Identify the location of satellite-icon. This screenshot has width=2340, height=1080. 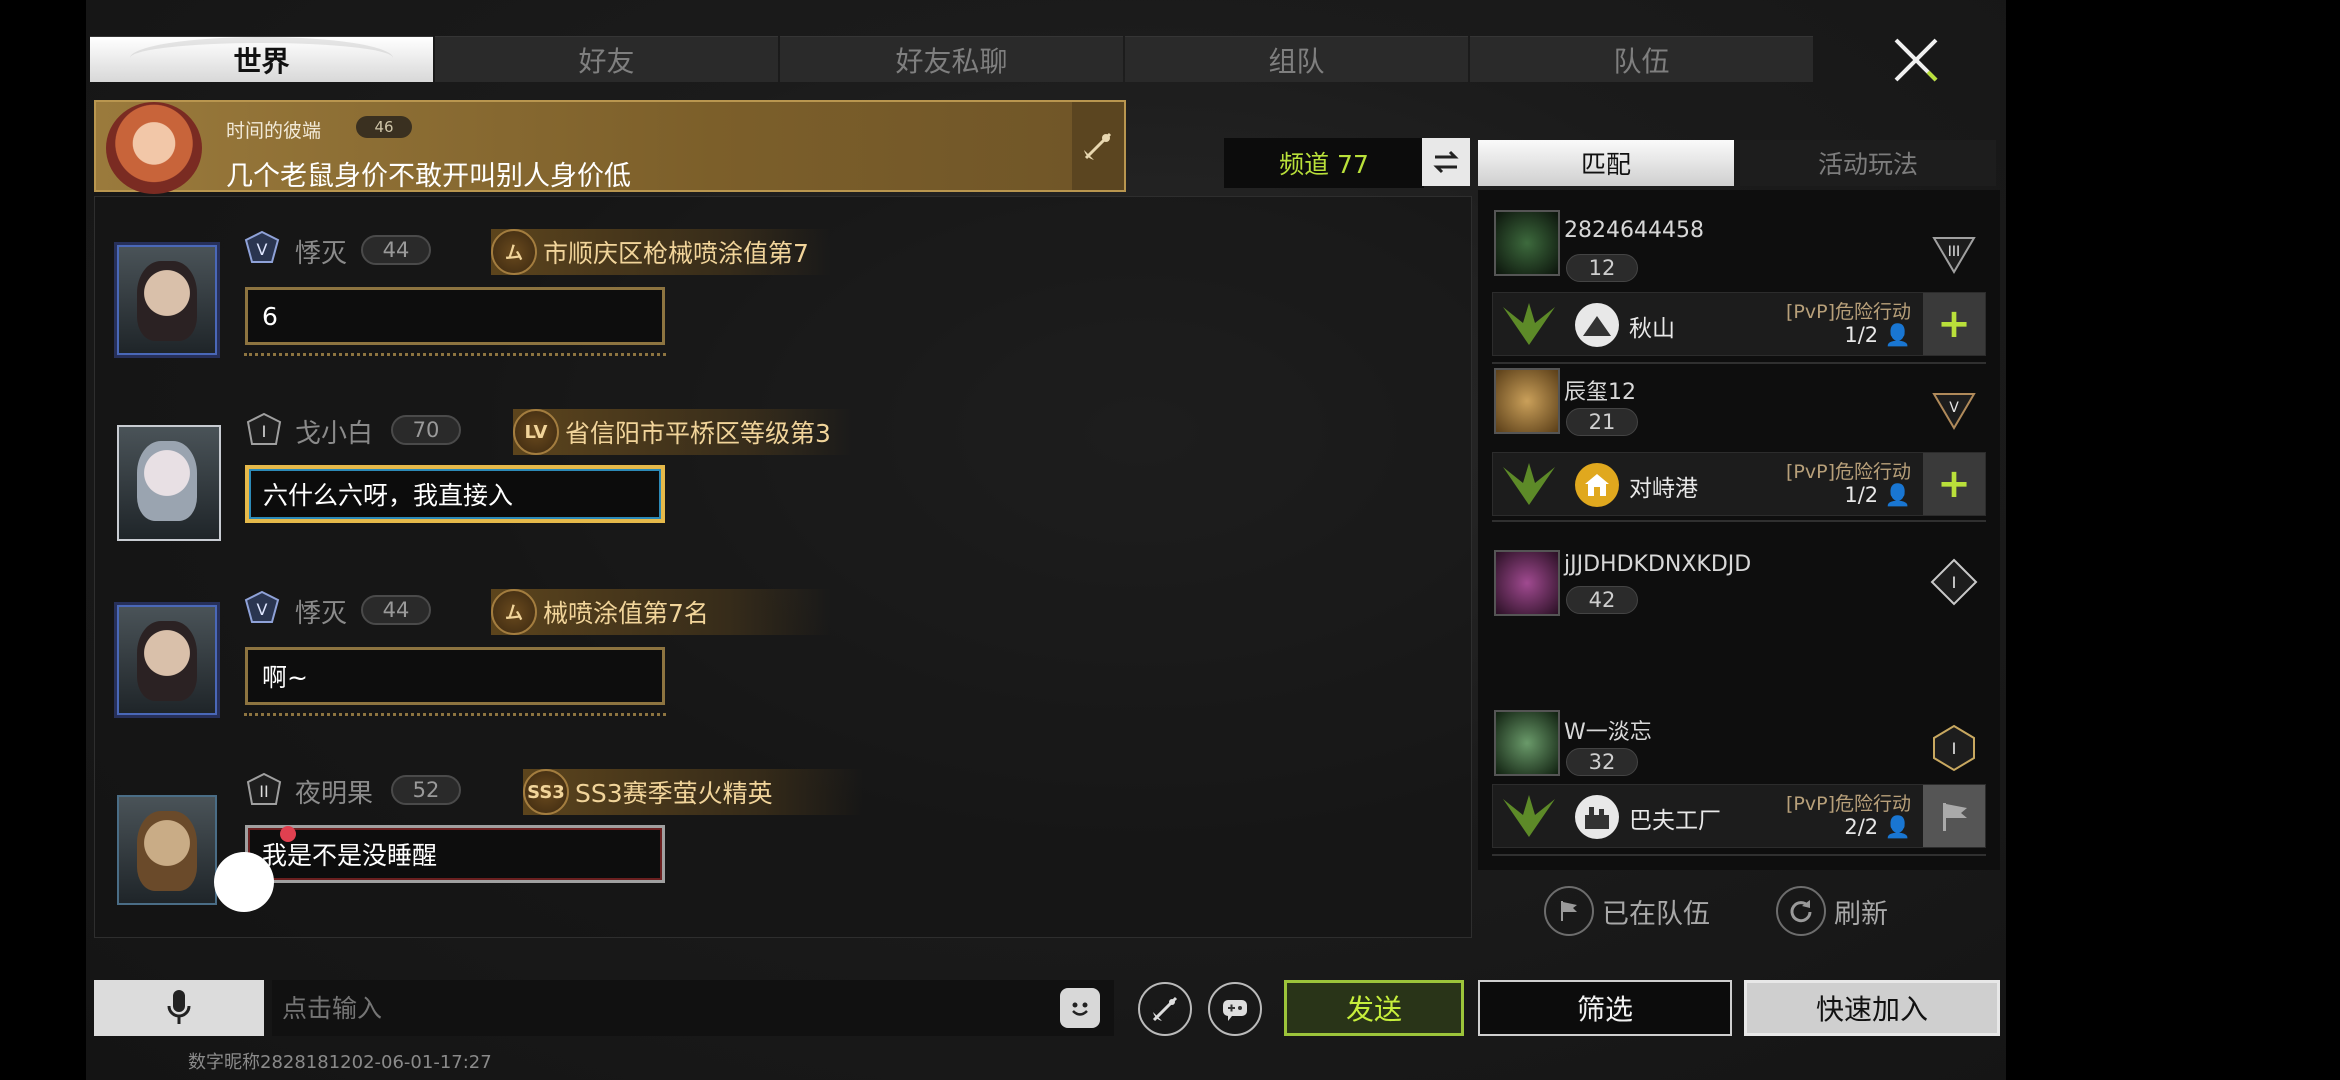
(1098, 146).